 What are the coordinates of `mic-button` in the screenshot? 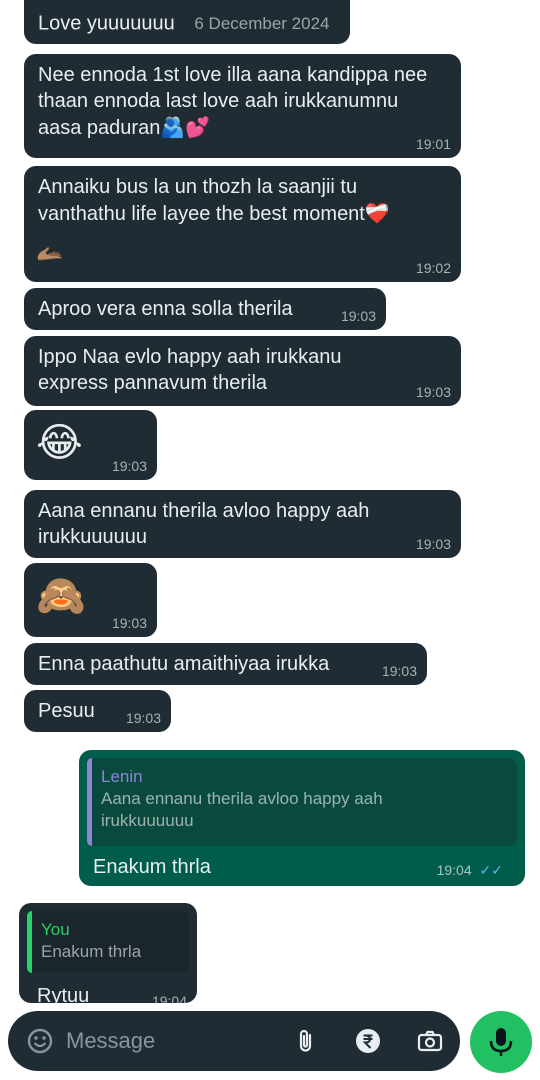 It's located at (501, 1042).